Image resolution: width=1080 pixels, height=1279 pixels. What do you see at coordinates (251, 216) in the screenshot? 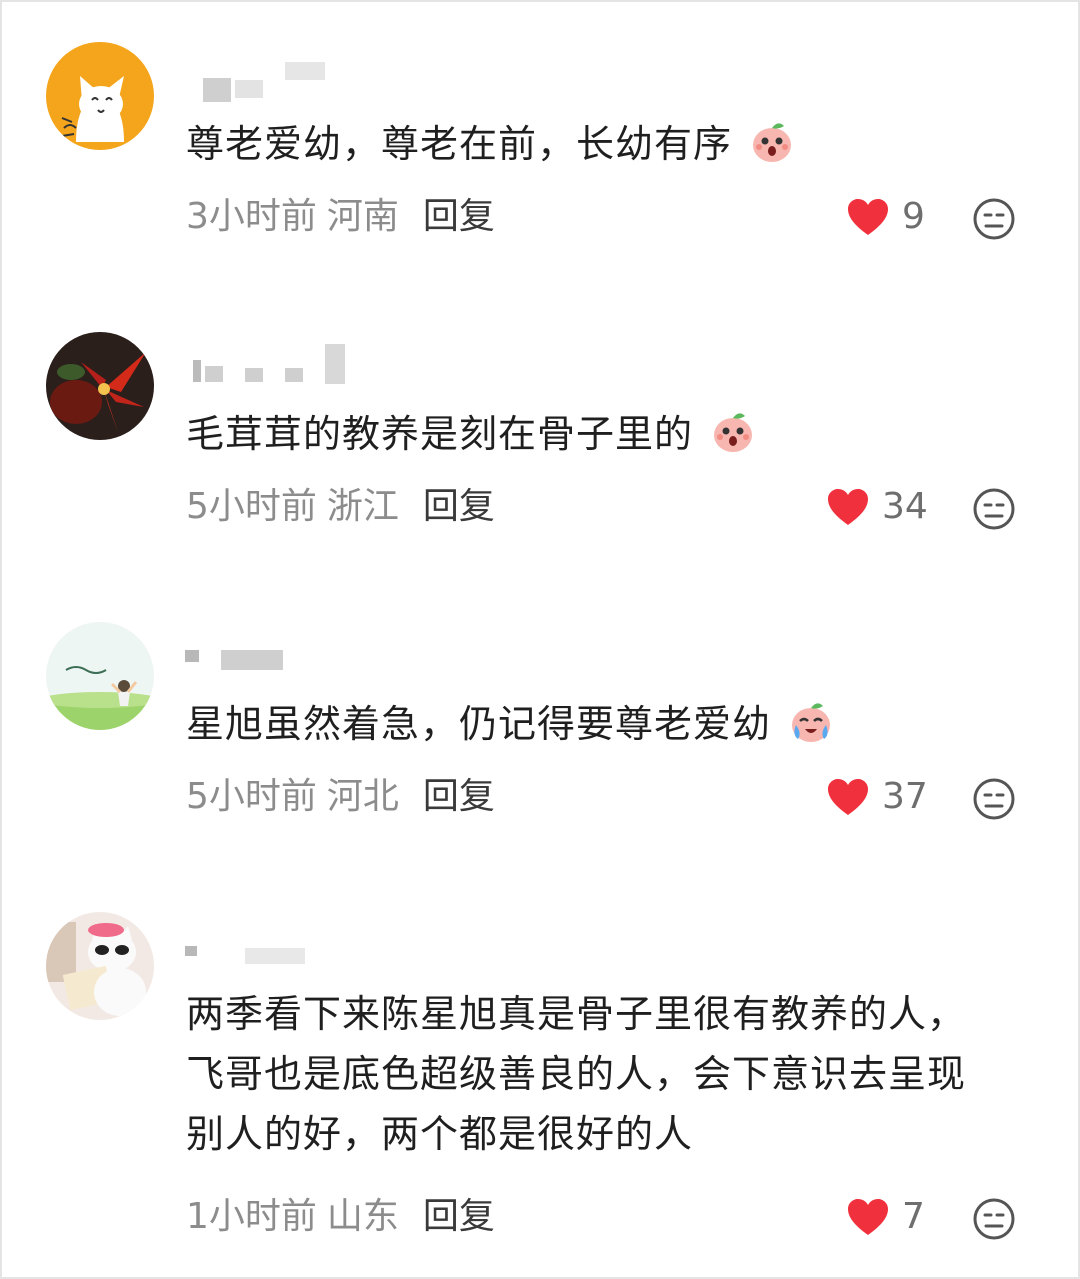
I see `comment-time: 3小时前` at bounding box center [251, 216].